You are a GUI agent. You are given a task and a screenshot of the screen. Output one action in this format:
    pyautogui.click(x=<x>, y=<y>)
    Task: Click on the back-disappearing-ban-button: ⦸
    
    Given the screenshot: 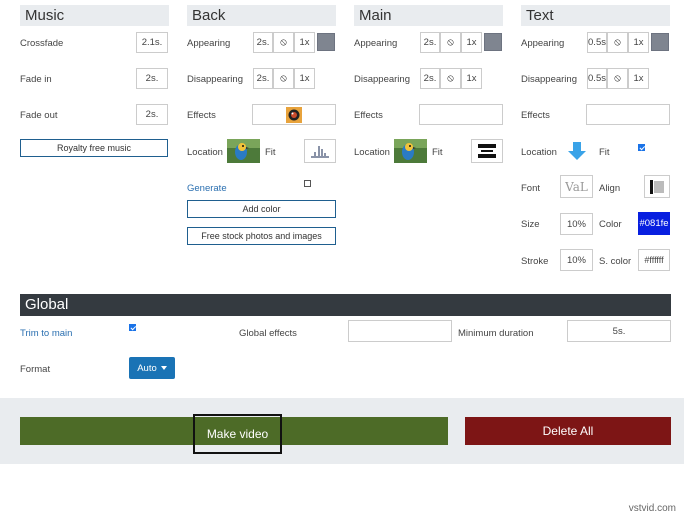 What is the action you would take?
    pyautogui.click(x=283, y=78)
    